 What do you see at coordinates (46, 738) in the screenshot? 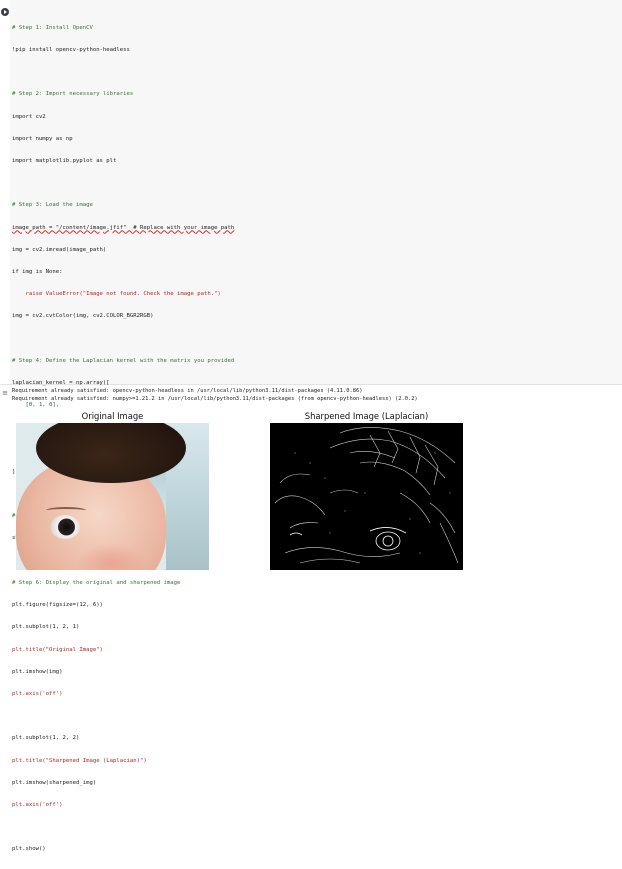
I see `code-line: plt.subplot(1, 2, 2)` at bounding box center [46, 738].